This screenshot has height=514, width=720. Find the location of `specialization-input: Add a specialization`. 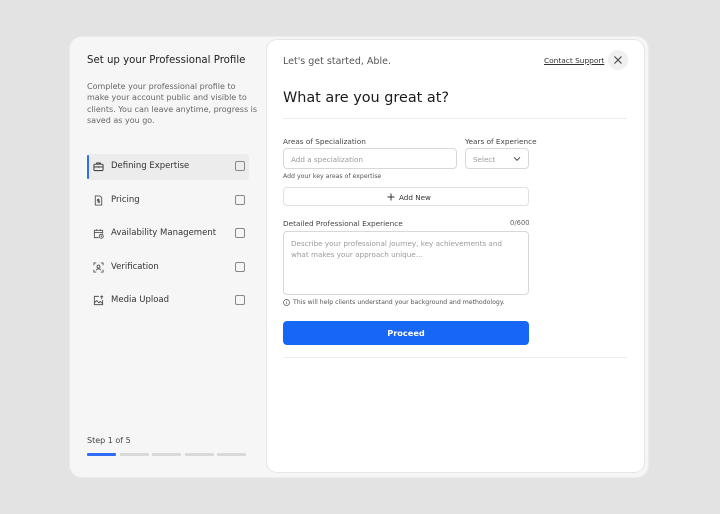

specialization-input: Add a specialization is located at coordinates (370, 158).